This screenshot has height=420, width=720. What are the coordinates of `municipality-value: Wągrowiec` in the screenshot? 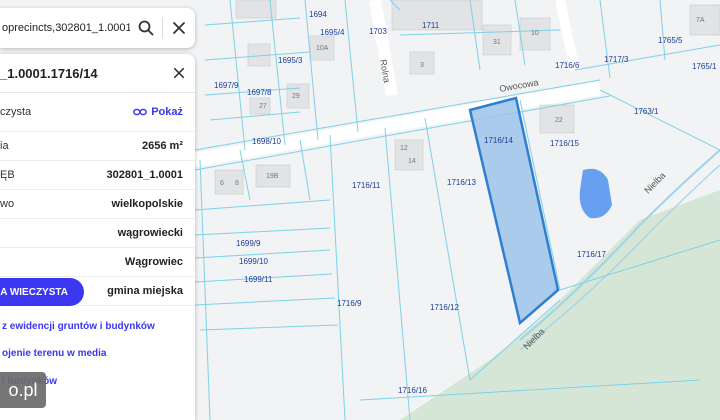 It's located at (153, 262).